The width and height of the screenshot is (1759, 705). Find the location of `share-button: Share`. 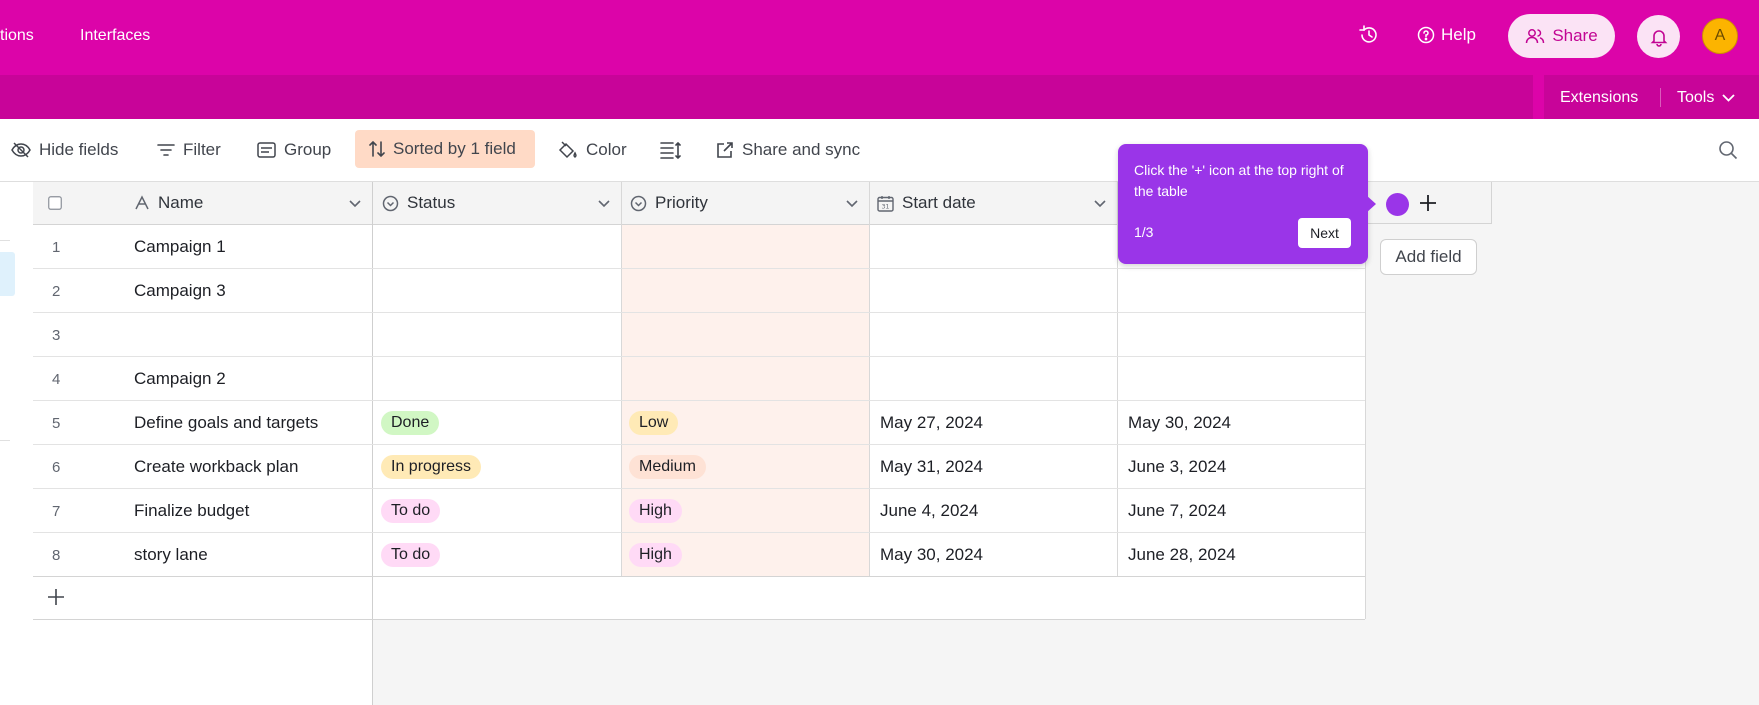

share-button: Share is located at coordinates (1561, 36).